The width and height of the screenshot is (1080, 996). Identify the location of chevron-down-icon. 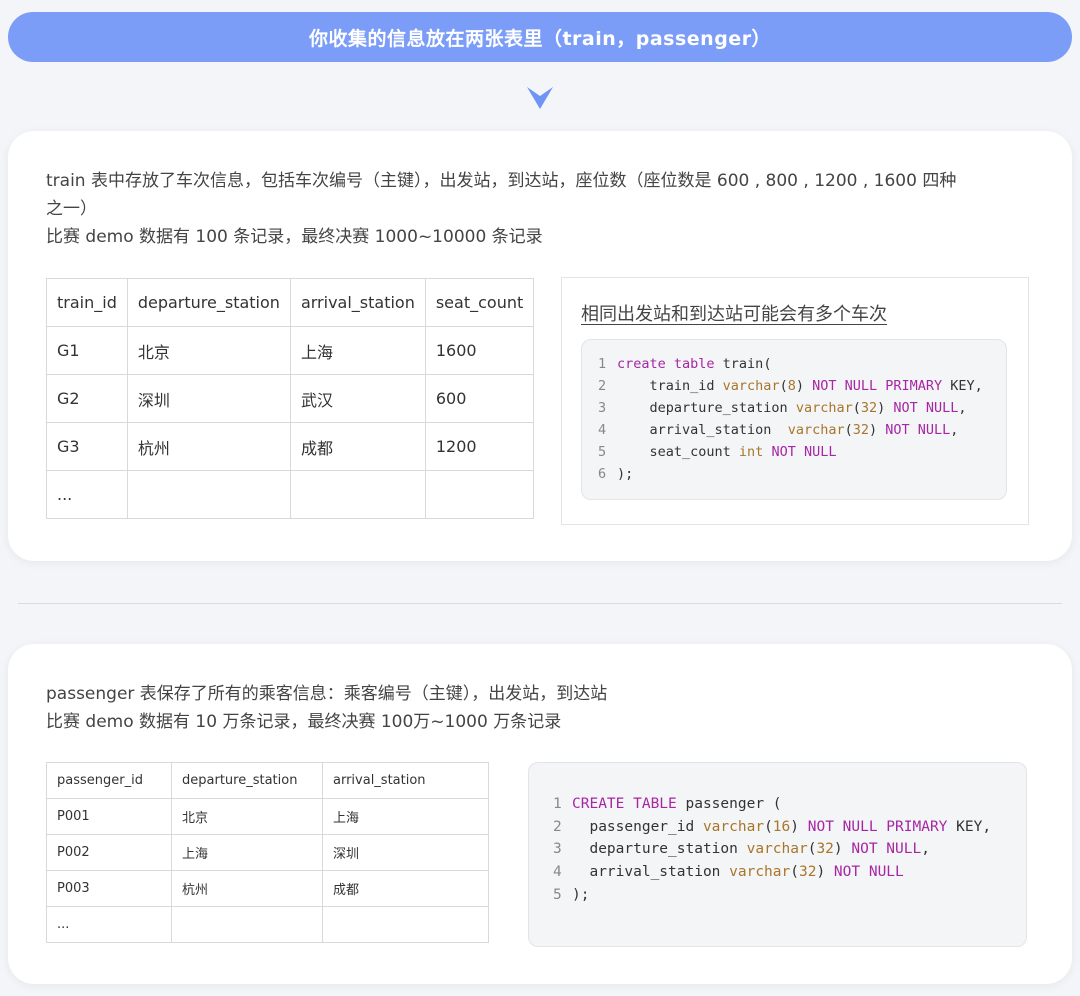
(540, 98).